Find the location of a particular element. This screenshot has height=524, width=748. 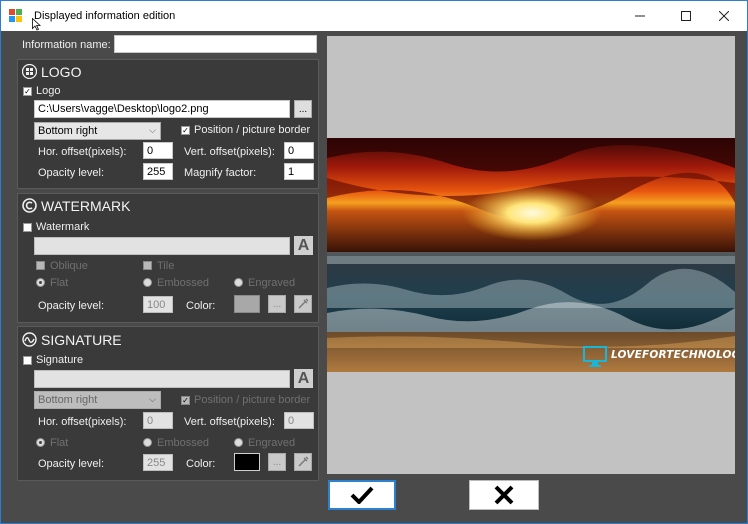

watermark-text-input is located at coordinates (162, 246).